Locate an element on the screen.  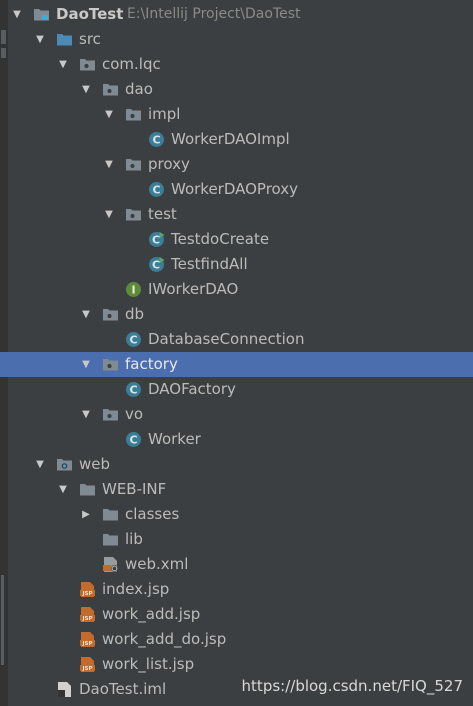
tree-node-workerdaoimpl: C WorkerDAOImpl is located at coordinates (236, 139).